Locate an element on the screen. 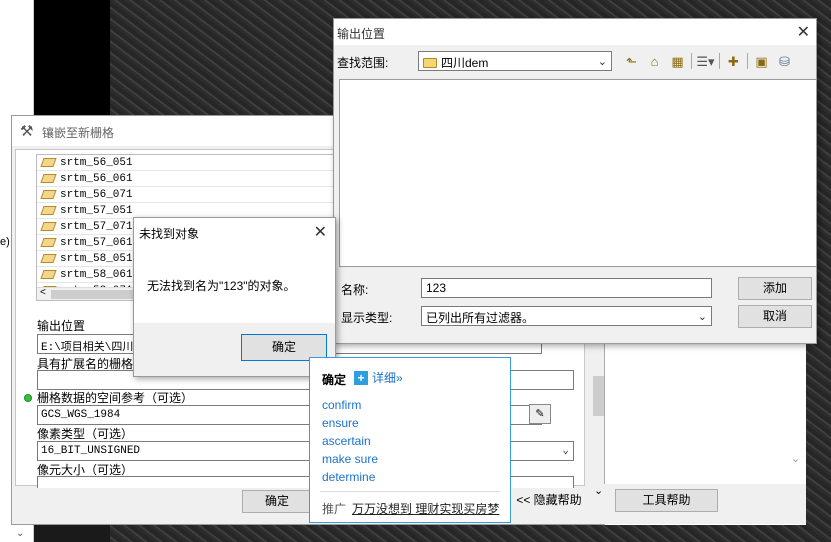  home-icon: ⌂ is located at coordinates (654, 61).